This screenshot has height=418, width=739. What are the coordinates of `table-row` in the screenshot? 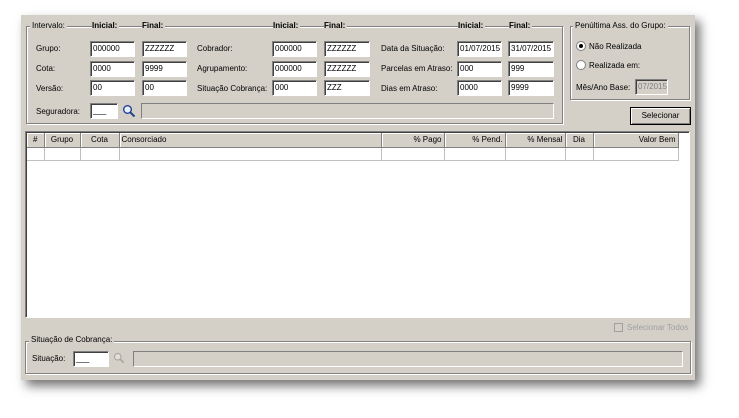 It's located at (353, 154).